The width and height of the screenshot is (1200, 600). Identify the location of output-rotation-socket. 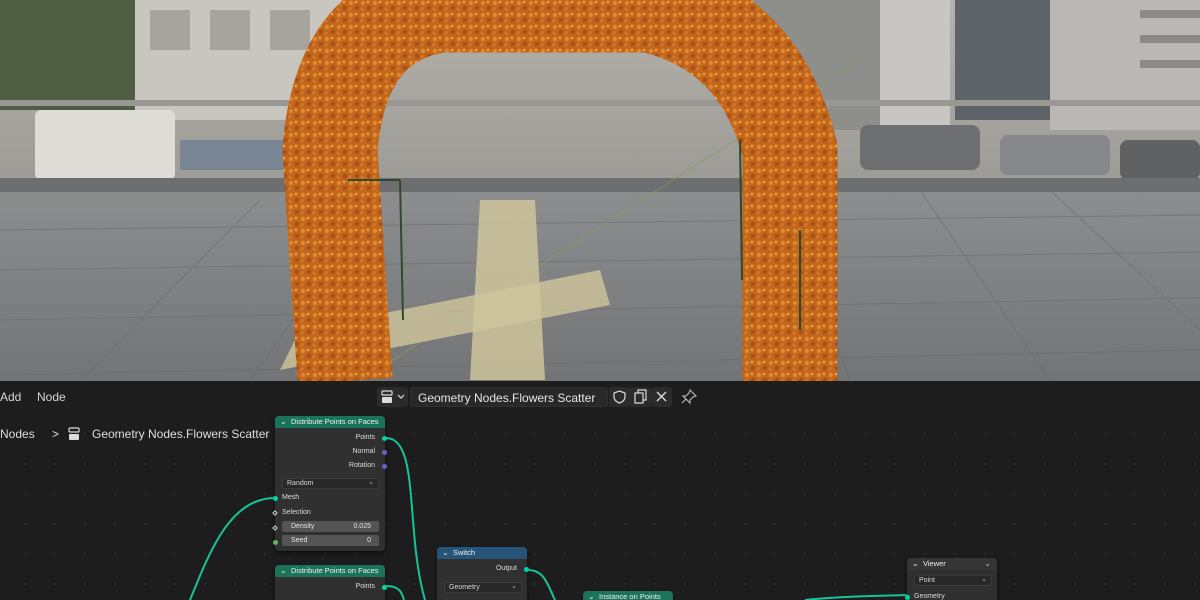
(384, 466).